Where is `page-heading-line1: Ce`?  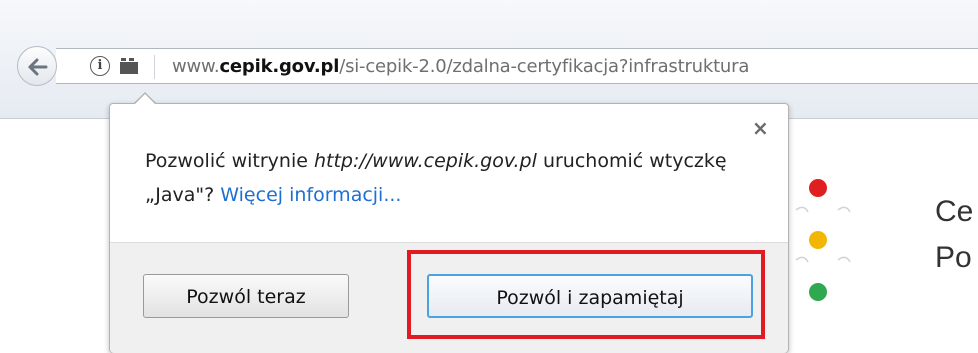
page-heading-line1: Ce is located at coordinates (954, 211).